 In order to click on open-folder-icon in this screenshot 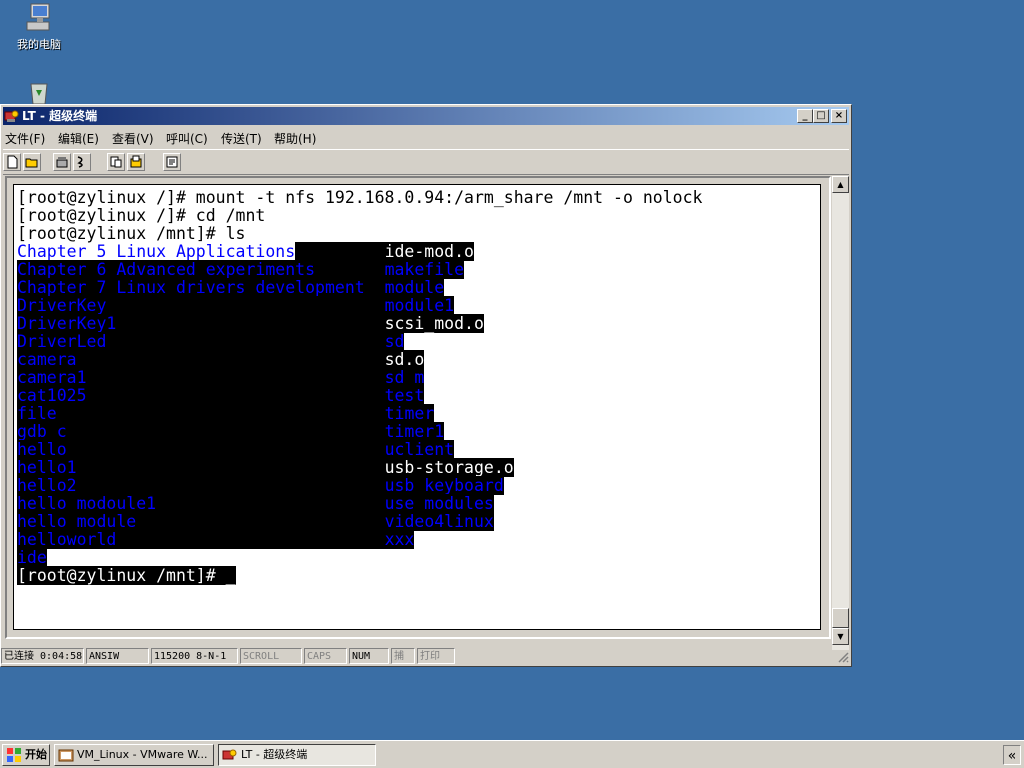, I will do `click(31, 163)`.